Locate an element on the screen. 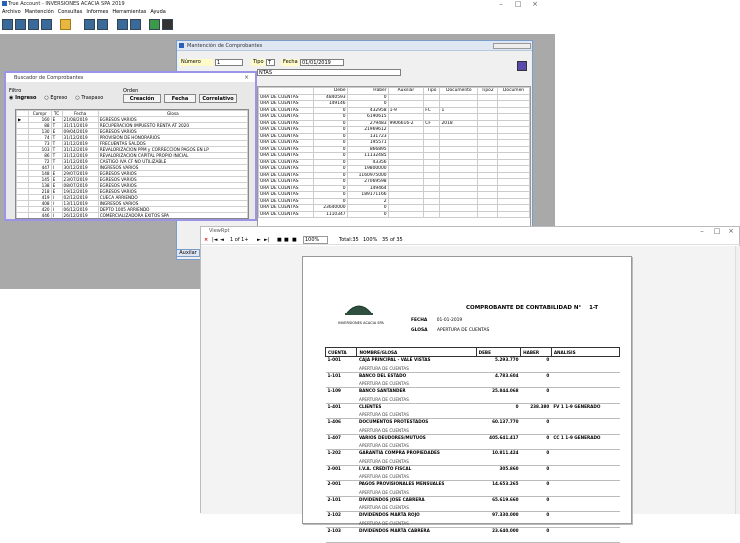  toolbar-button-3-icon is located at coordinates (33, 24).